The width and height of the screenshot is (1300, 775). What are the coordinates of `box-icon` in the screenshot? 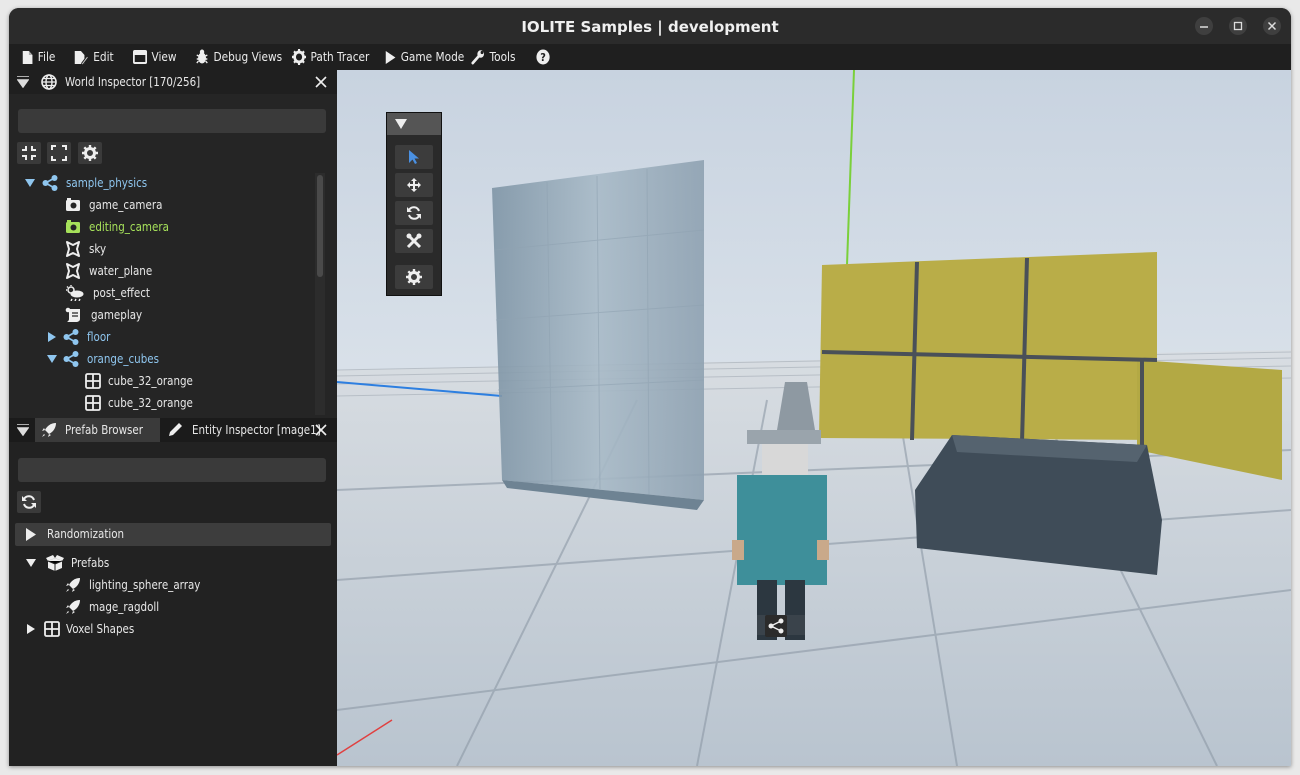 It's located at (55, 563).